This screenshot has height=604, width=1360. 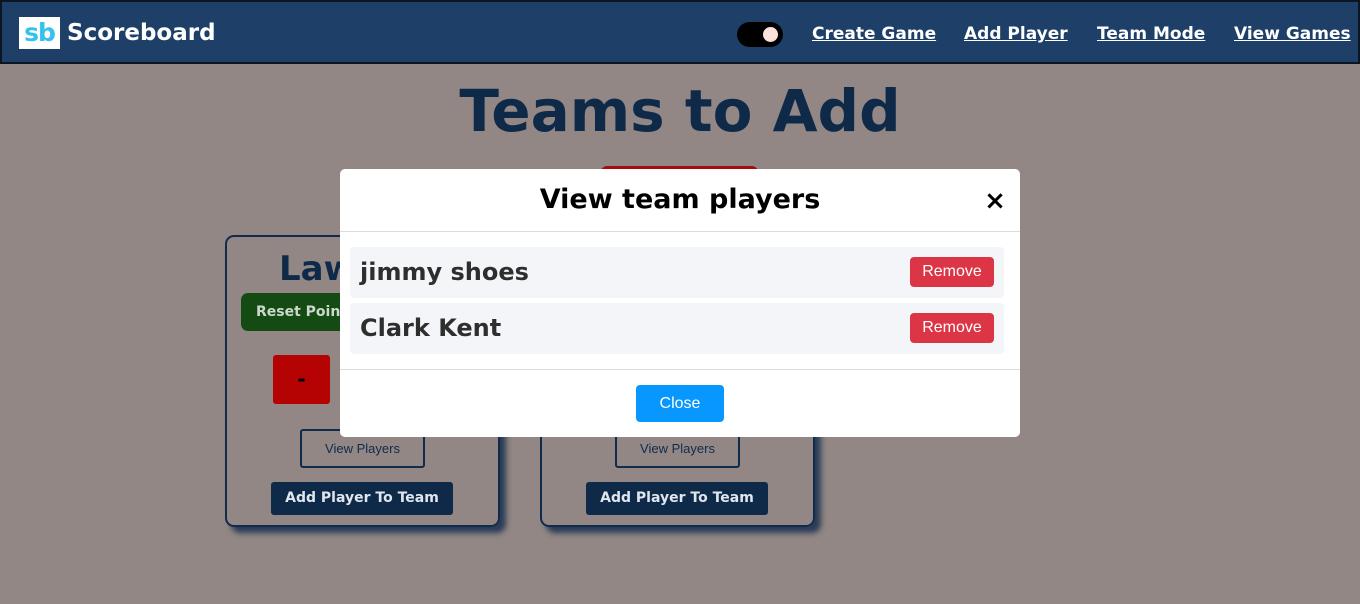 What do you see at coordinates (1151, 34) in the screenshot?
I see `nav-link-team-mode: Team Mode` at bounding box center [1151, 34].